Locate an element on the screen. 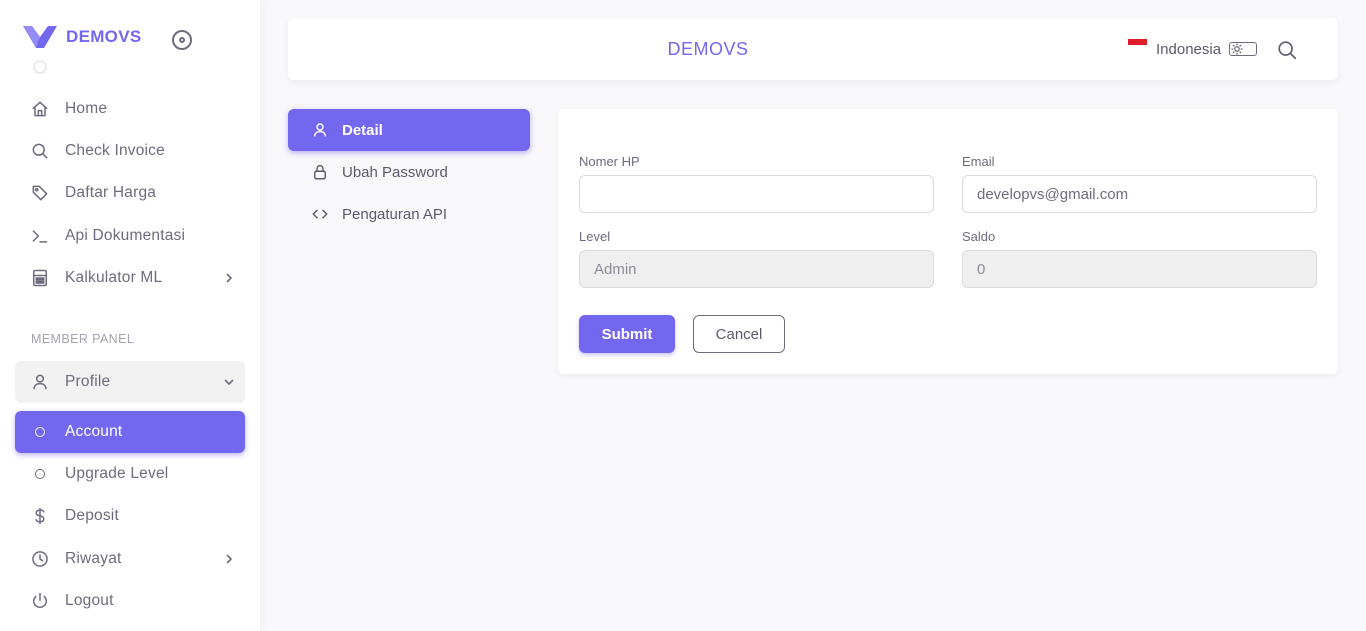 The width and height of the screenshot is (1366, 631). phone-input is located at coordinates (756, 194).